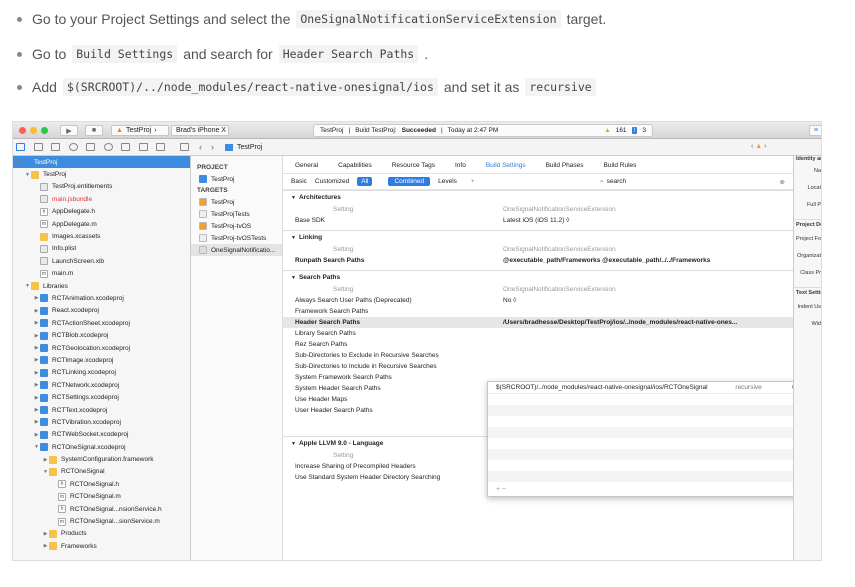 The image size is (855, 587). Describe the element at coordinates (617, 181) in the screenshot. I see `search-input: search` at that location.